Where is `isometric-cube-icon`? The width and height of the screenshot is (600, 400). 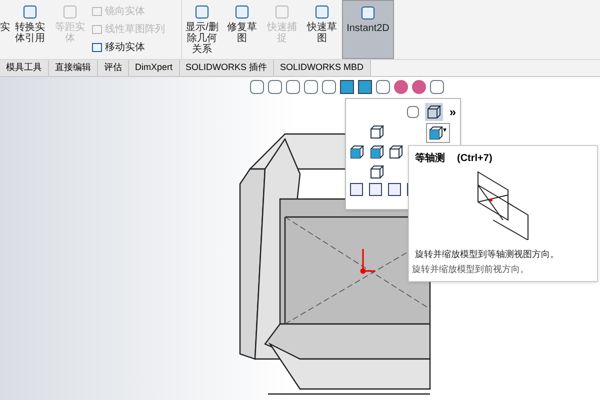 isometric-cube-icon is located at coordinates (436, 133).